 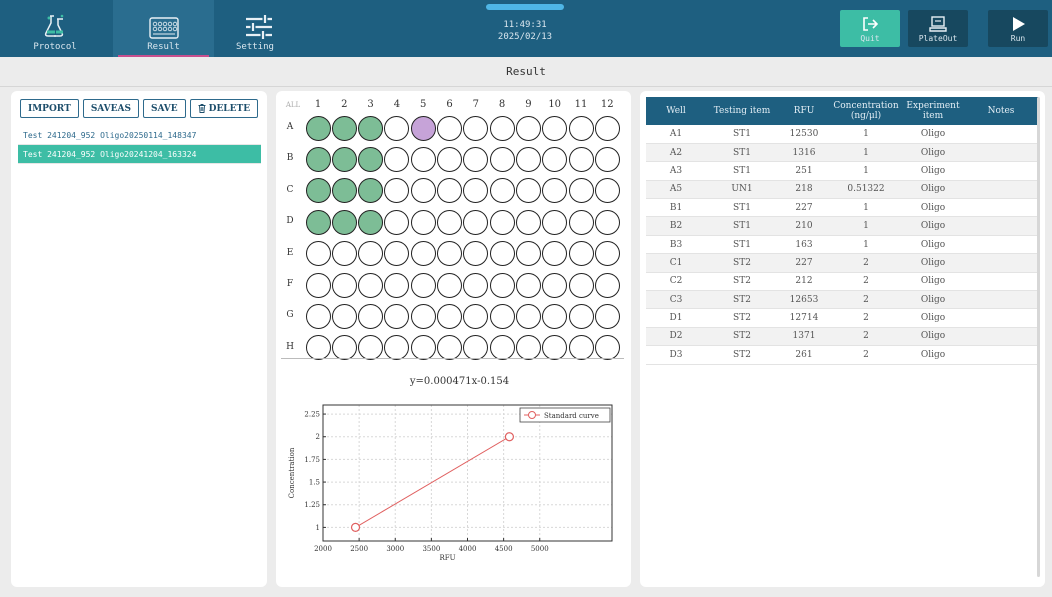 I want to click on table-header-cell: RFU, so click(x=804, y=111).